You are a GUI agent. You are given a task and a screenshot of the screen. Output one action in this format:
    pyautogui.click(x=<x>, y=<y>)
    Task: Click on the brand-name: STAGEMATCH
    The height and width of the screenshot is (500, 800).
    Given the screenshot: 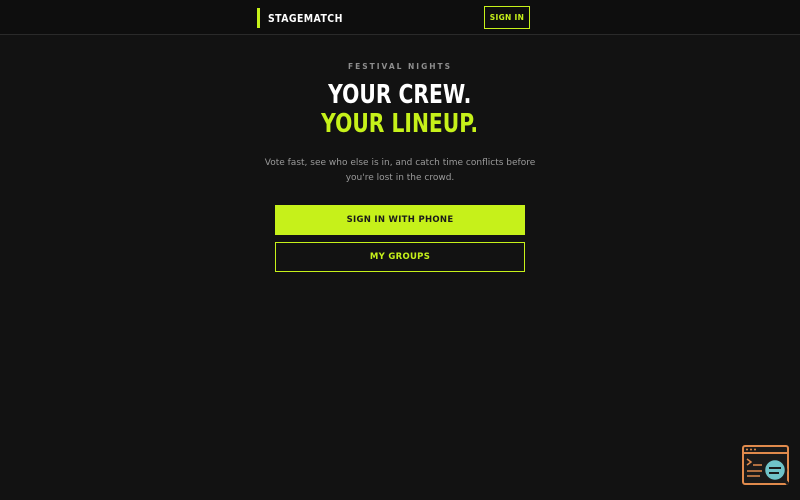 What is the action you would take?
    pyautogui.click(x=305, y=18)
    